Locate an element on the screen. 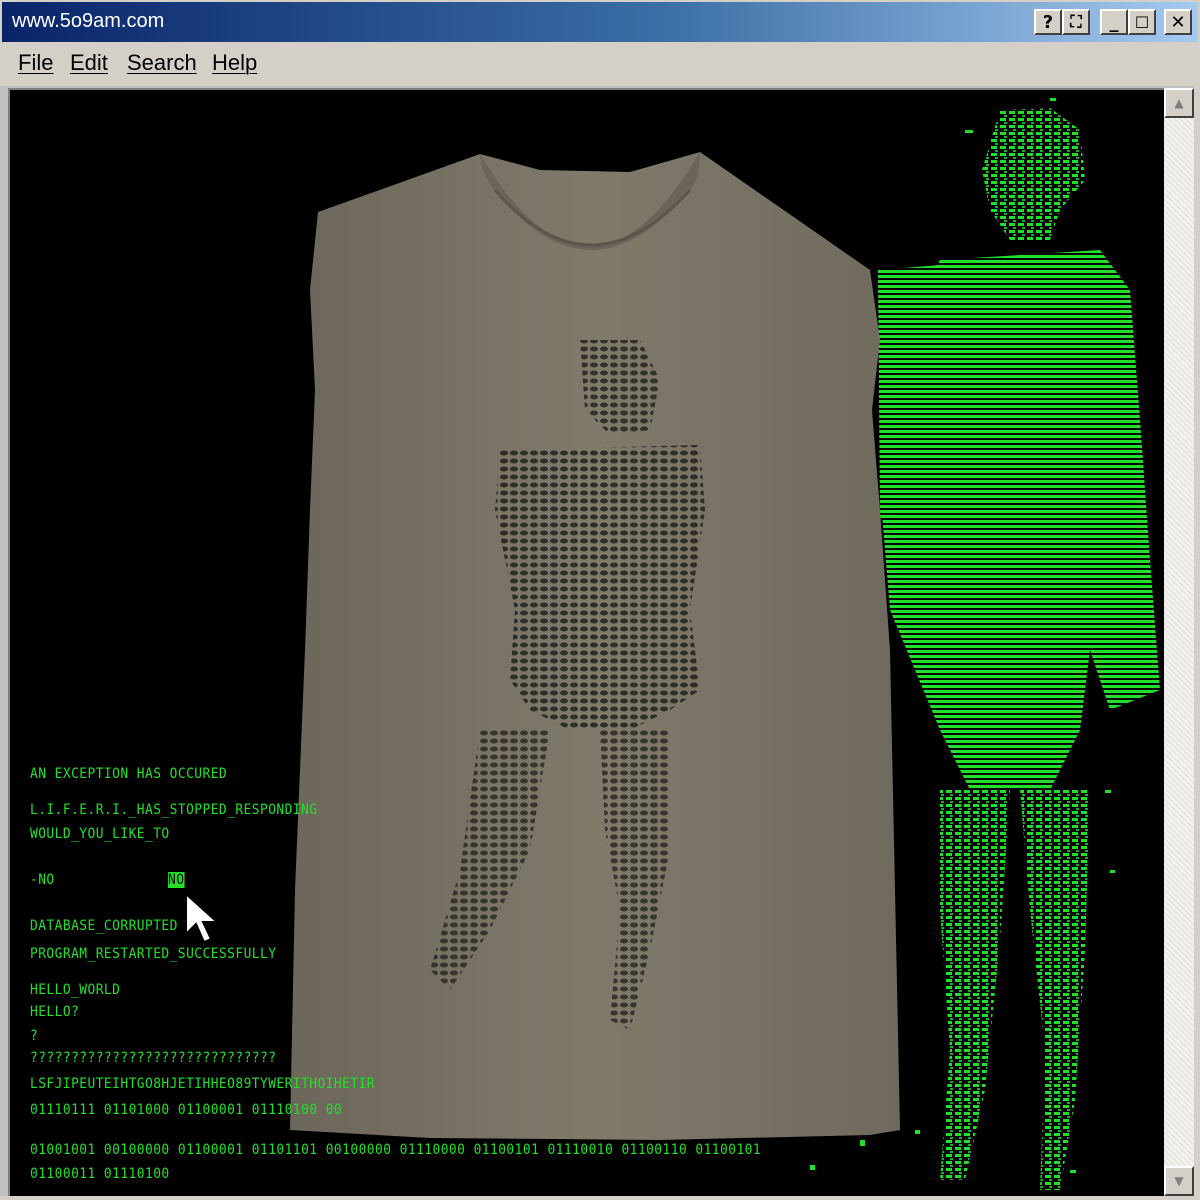 The height and width of the screenshot is (1200, 1200). scroll-up-arrow-icon: ▲ is located at coordinates (1179, 103).